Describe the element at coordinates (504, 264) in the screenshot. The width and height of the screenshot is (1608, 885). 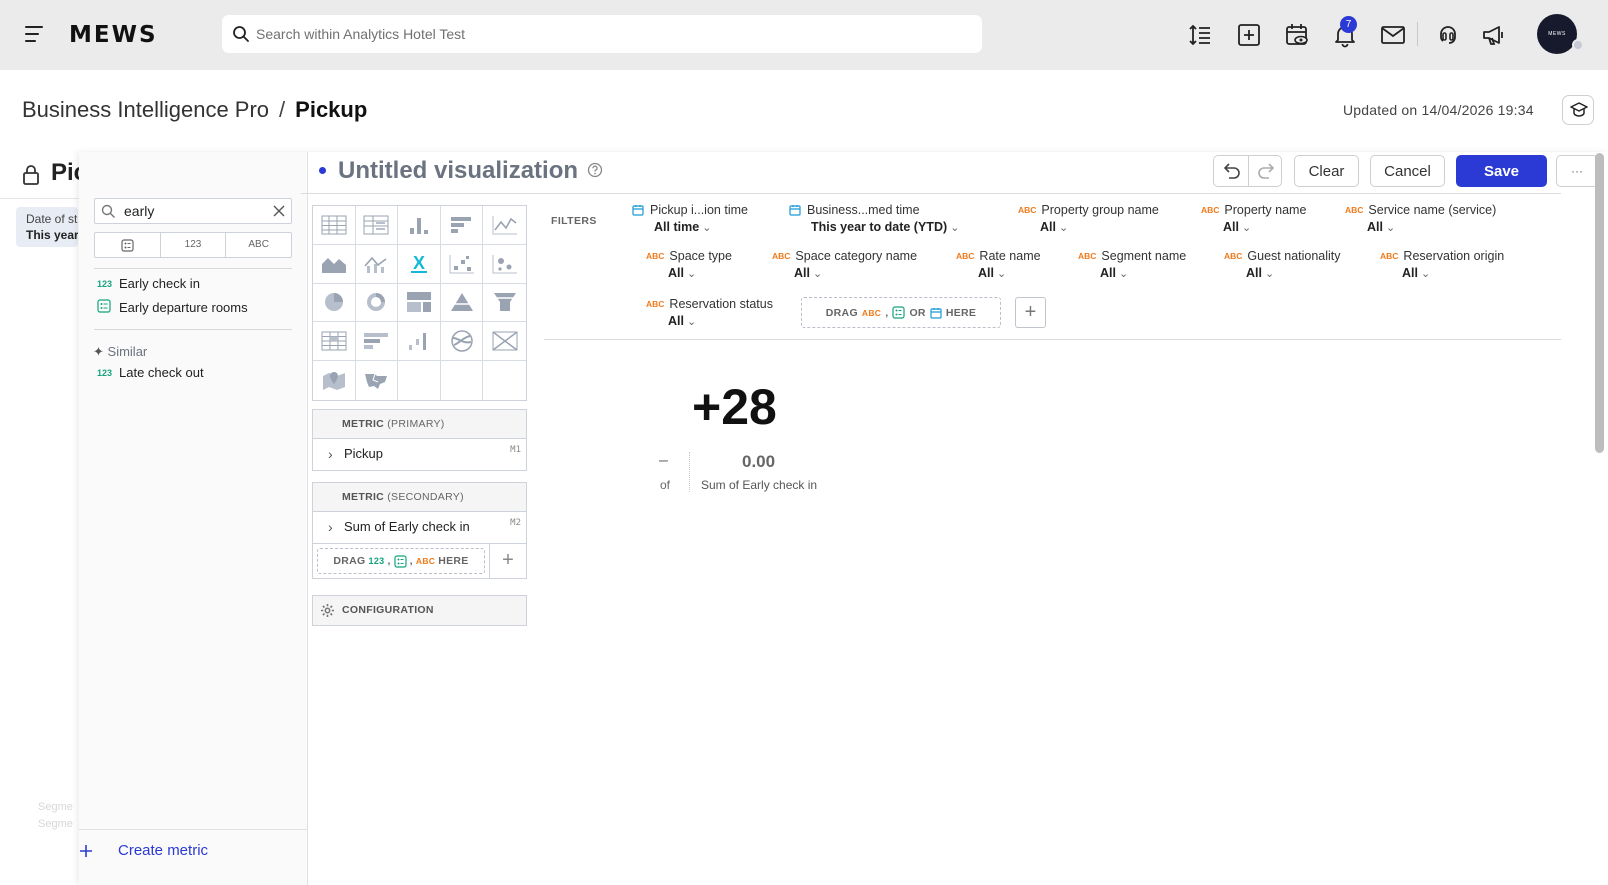
I see `viz-type-bubble` at that location.